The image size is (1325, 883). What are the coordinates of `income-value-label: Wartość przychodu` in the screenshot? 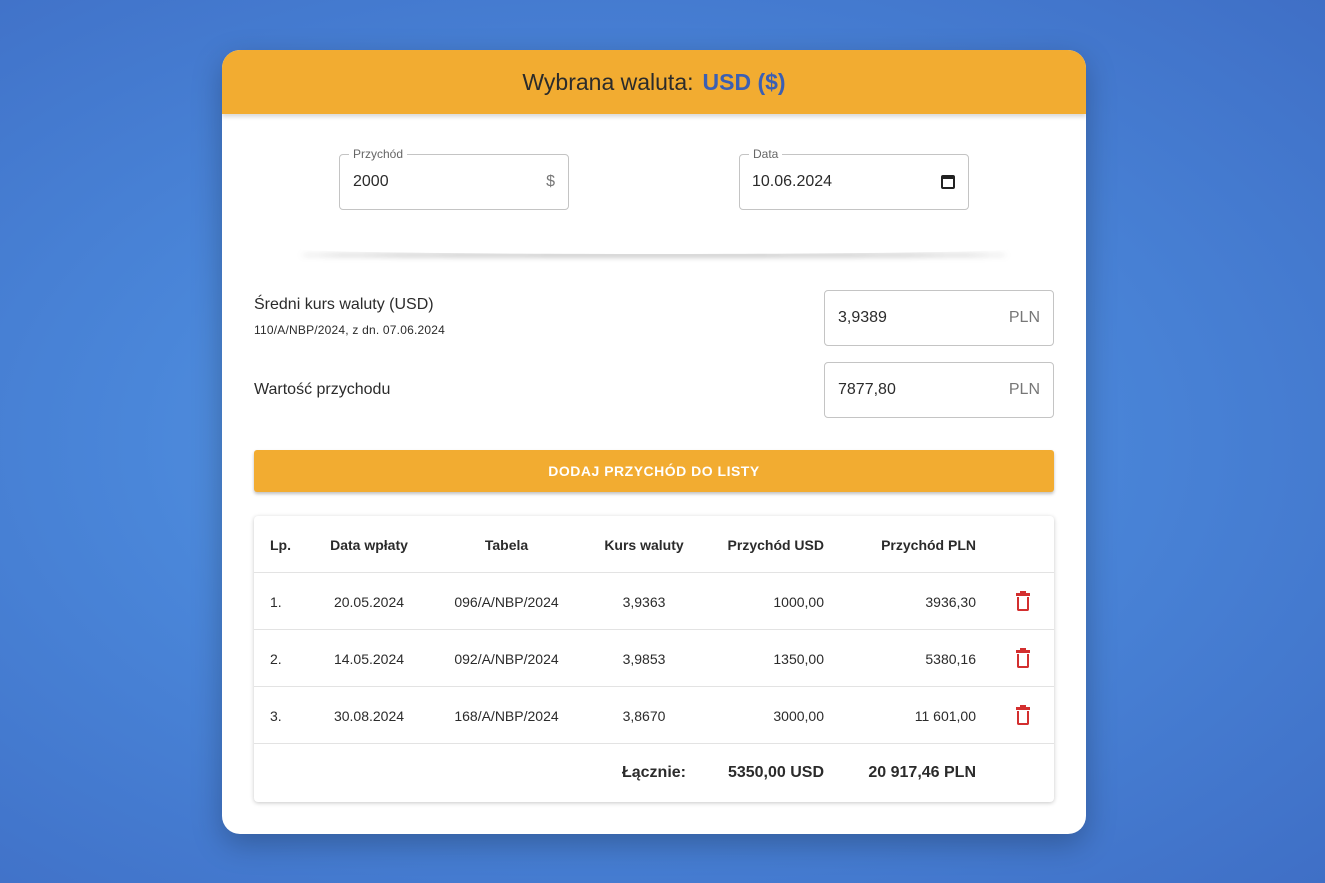 It's located at (322, 389).